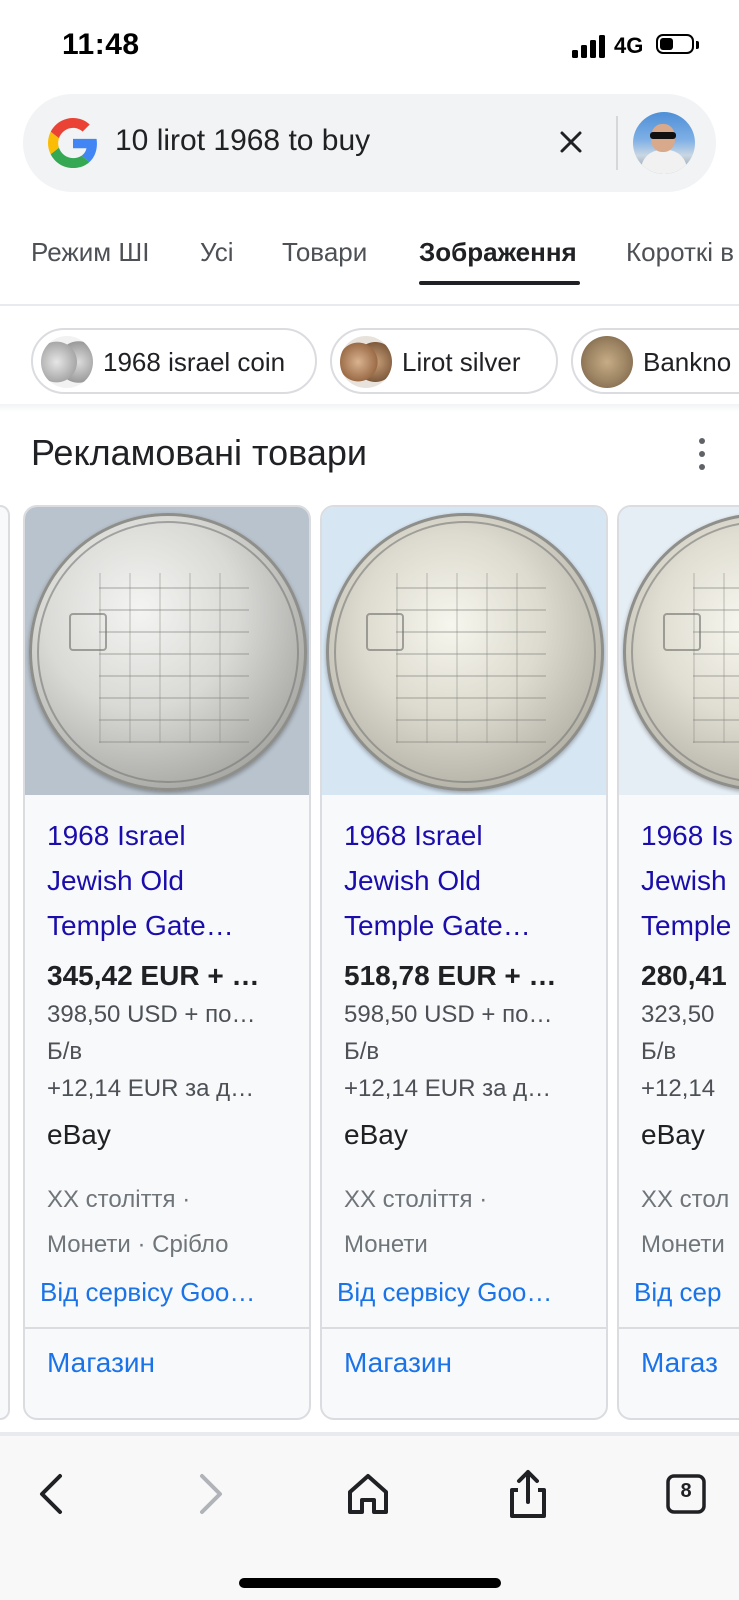 This screenshot has height=1600, width=739. Describe the element at coordinates (679, 1363) in the screenshot. I see `store-link: Магаз` at that location.